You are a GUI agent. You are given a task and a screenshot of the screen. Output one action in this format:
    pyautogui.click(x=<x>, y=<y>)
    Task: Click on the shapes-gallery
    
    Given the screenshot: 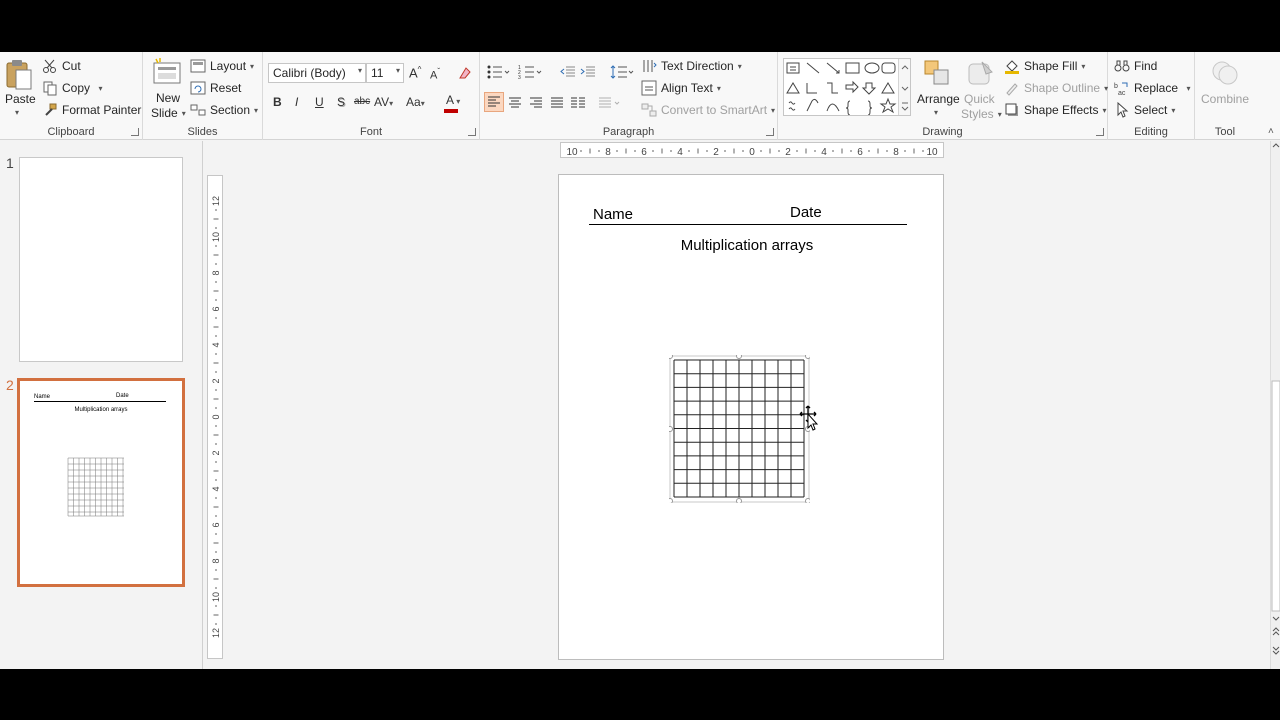 What is the action you would take?
    pyautogui.click(x=847, y=87)
    